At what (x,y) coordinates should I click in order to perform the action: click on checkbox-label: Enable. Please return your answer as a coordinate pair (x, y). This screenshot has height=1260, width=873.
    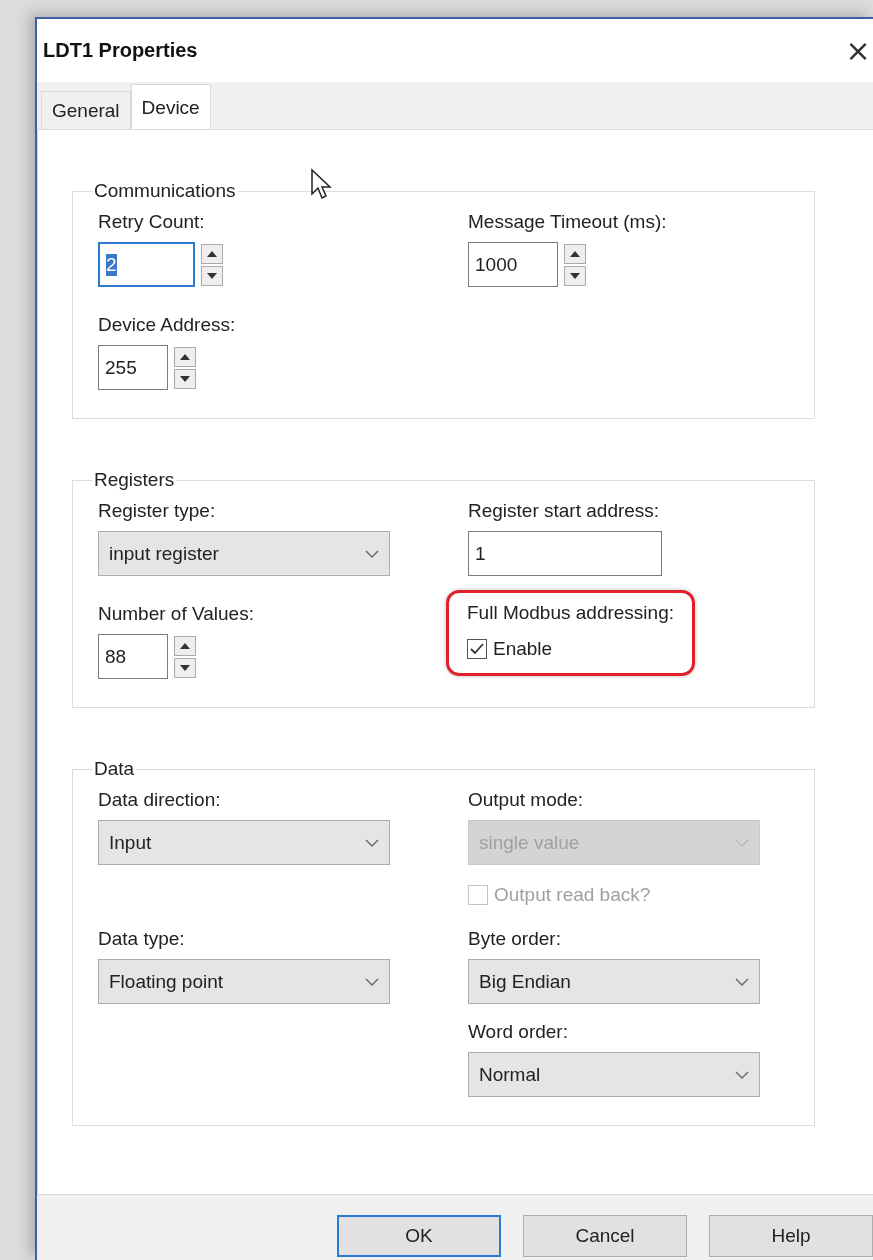
    Looking at the image, I should click on (523, 649).